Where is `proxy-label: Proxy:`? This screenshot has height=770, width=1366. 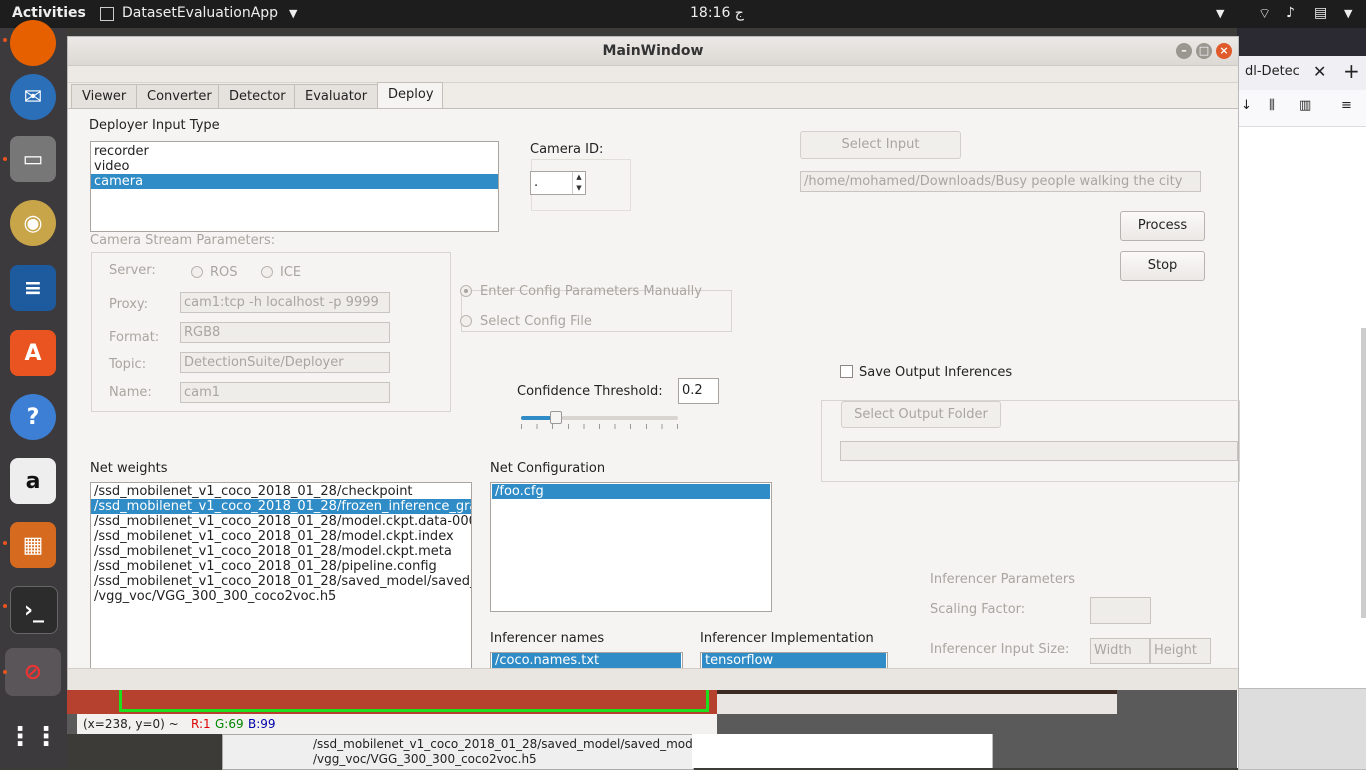
proxy-label: Proxy: is located at coordinates (129, 304).